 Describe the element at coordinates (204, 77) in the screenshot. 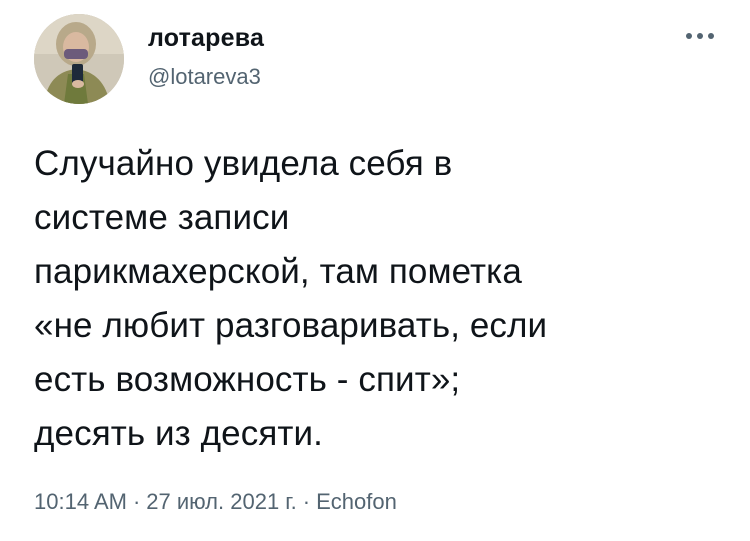

I see `author-handle: @lotareva3` at that location.